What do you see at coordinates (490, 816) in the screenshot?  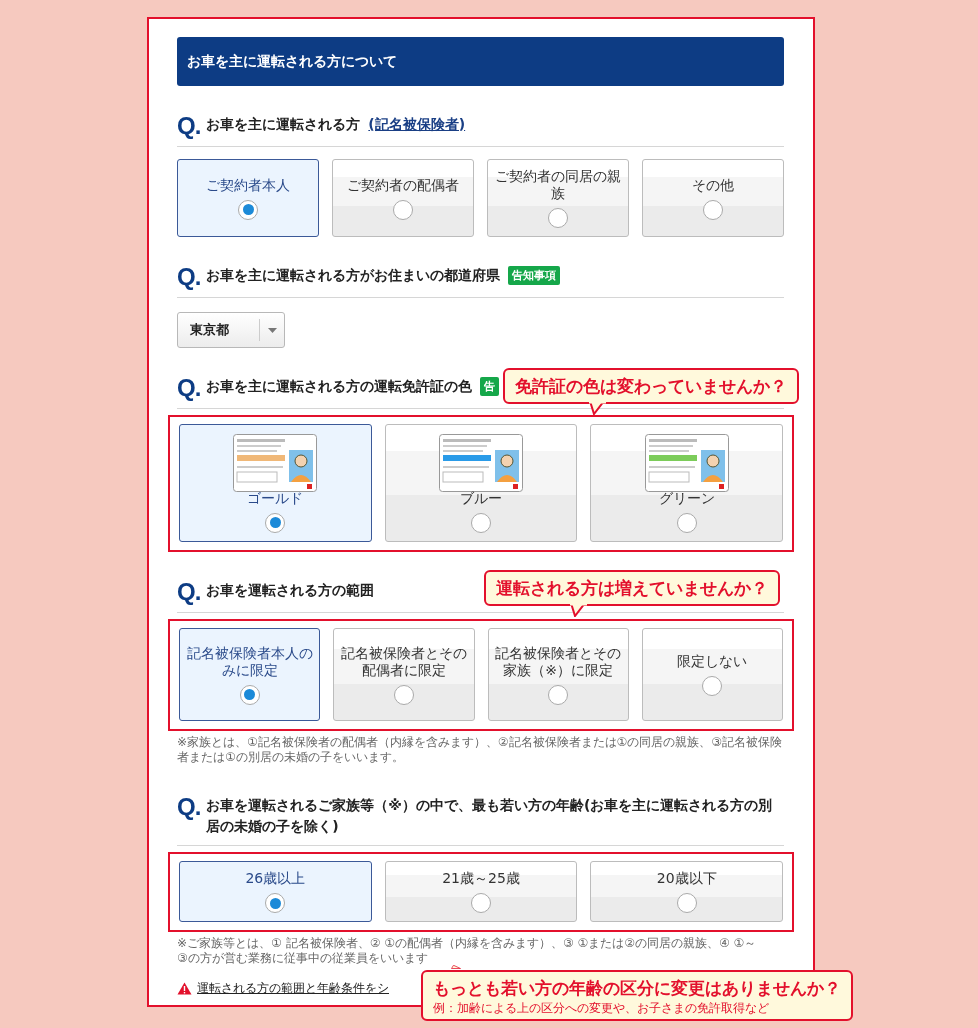 I see `question-title: お車を運転されるご家族等（※）の中で、最も若い方の年齢(お車を主に運転される方の別居の未婚の子を除く)` at bounding box center [490, 816].